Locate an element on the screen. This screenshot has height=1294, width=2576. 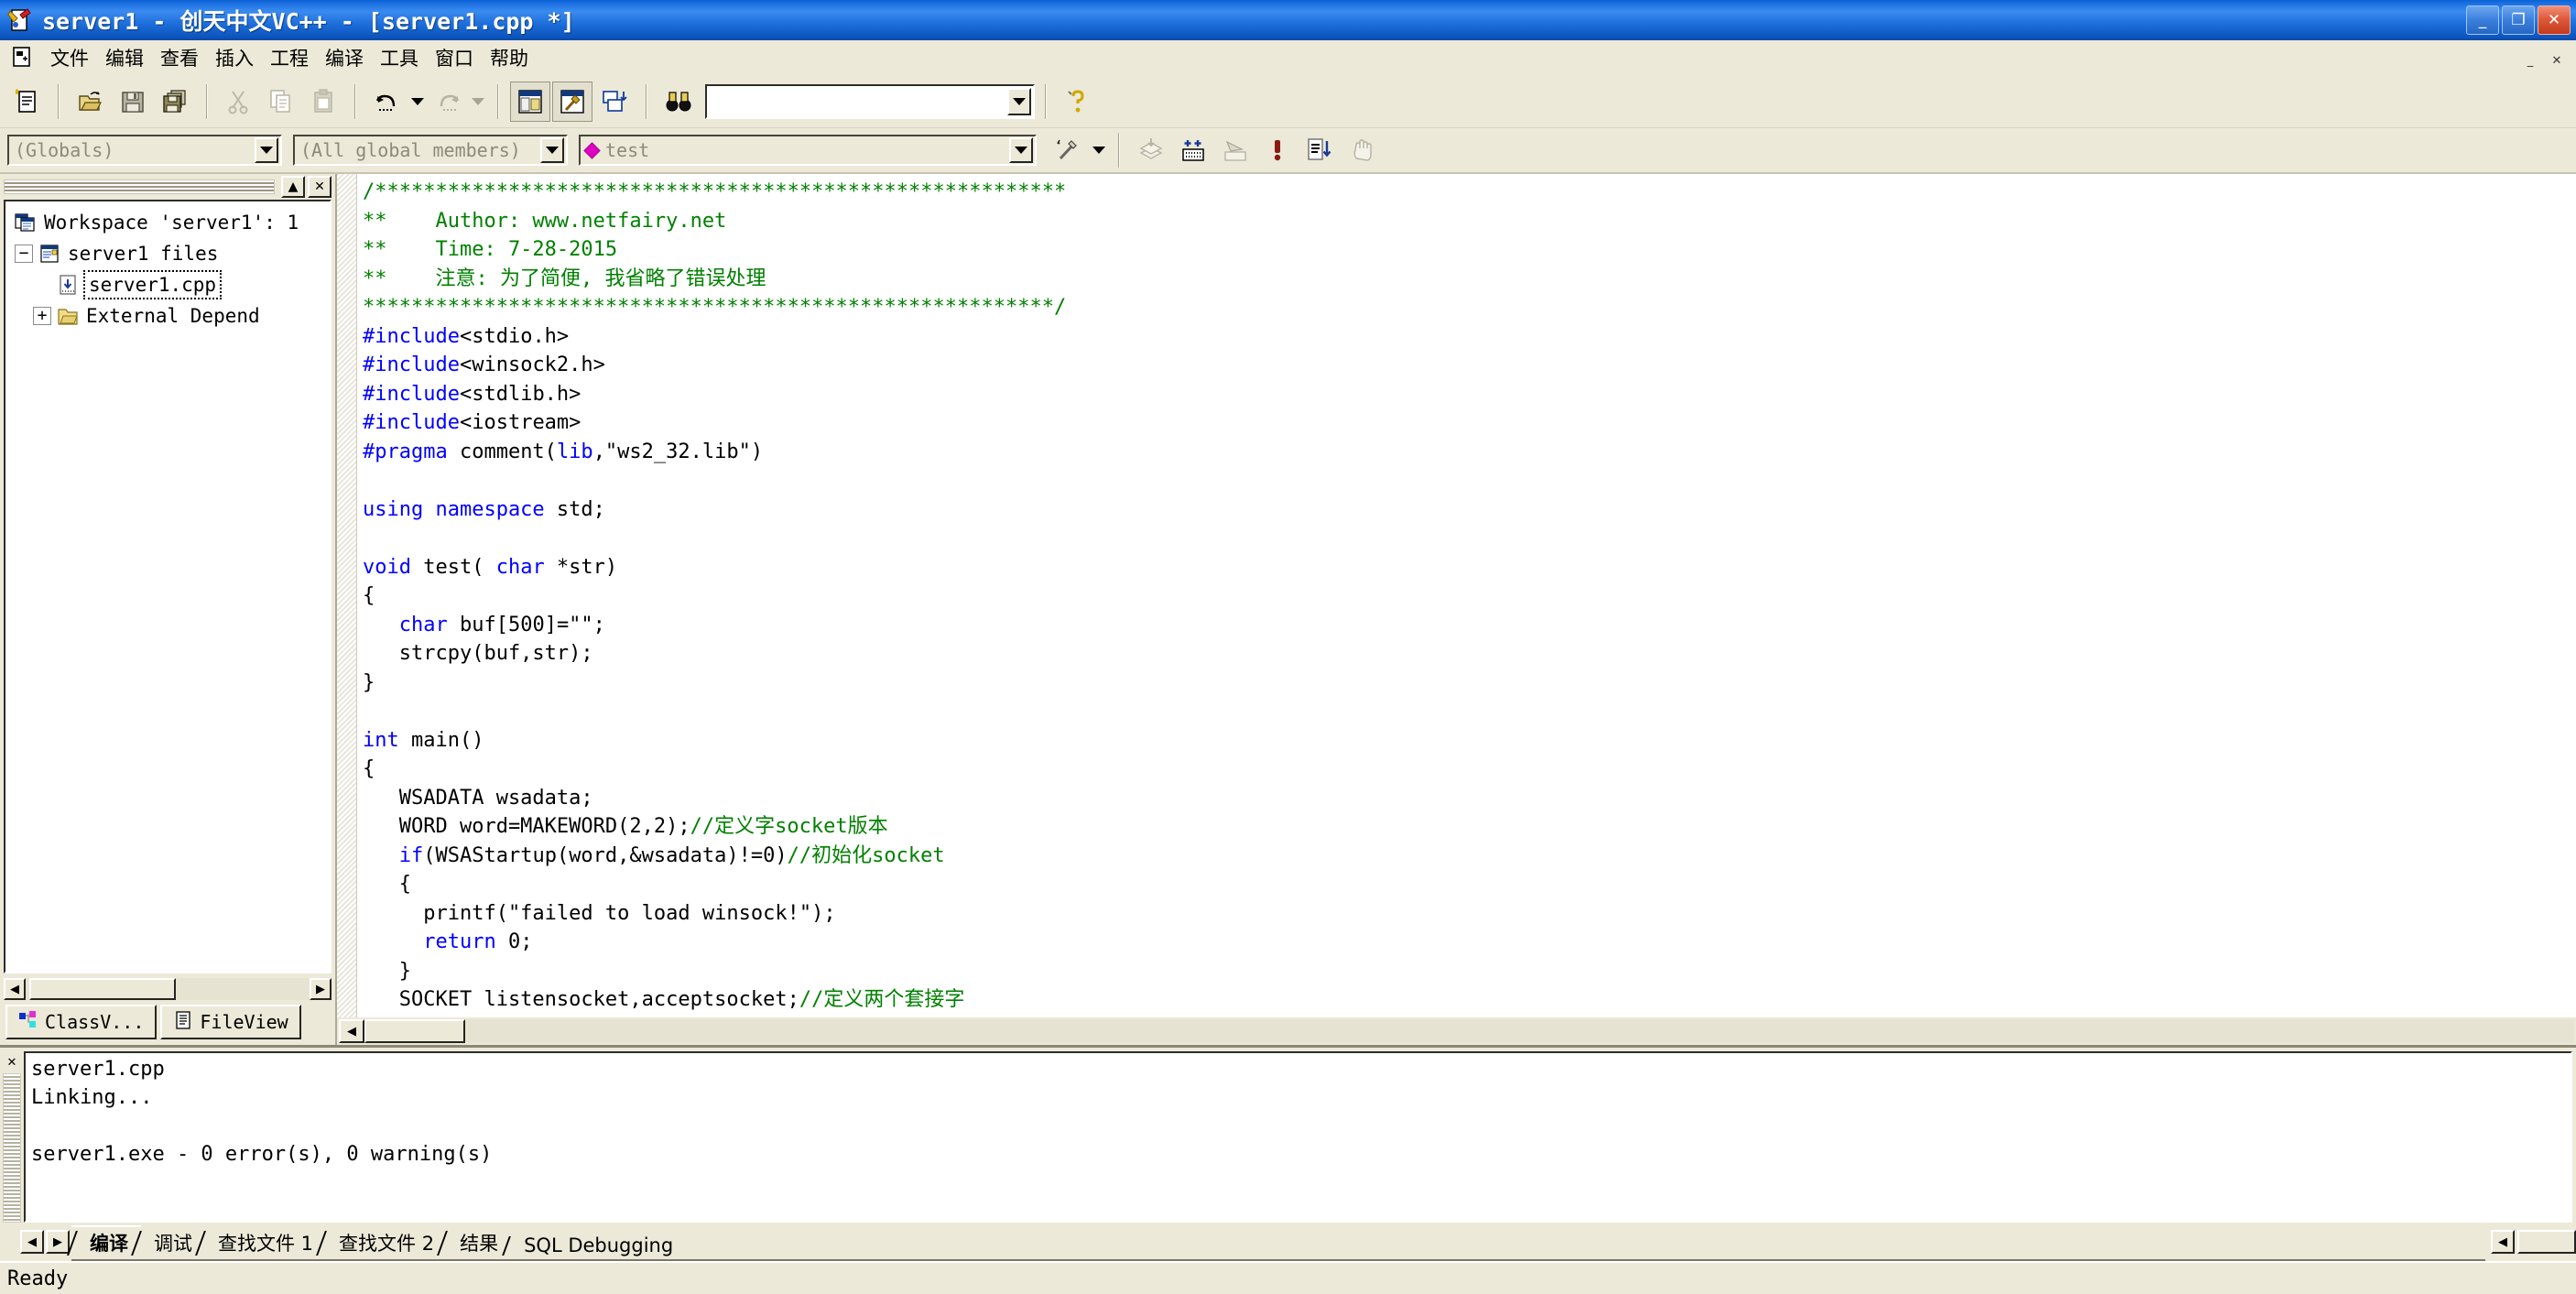
member-combo-dropdown-icon is located at coordinates (552, 150).